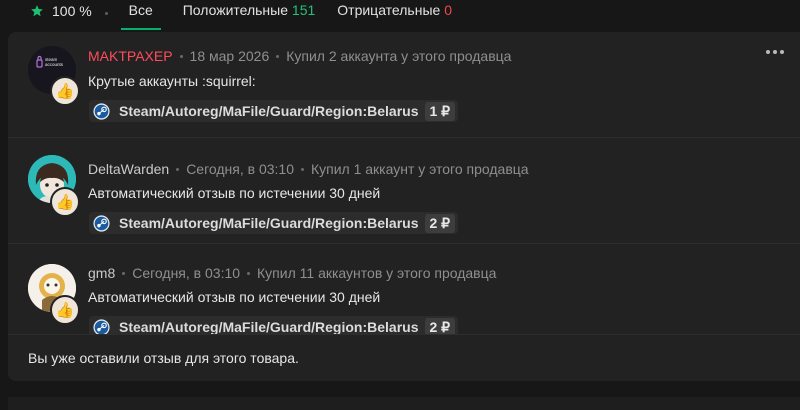 This screenshot has width=800, height=410. Describe the element at coordinates (229, 56) in the screenshot. I see `review-date: 18 мар 2026` at that location.